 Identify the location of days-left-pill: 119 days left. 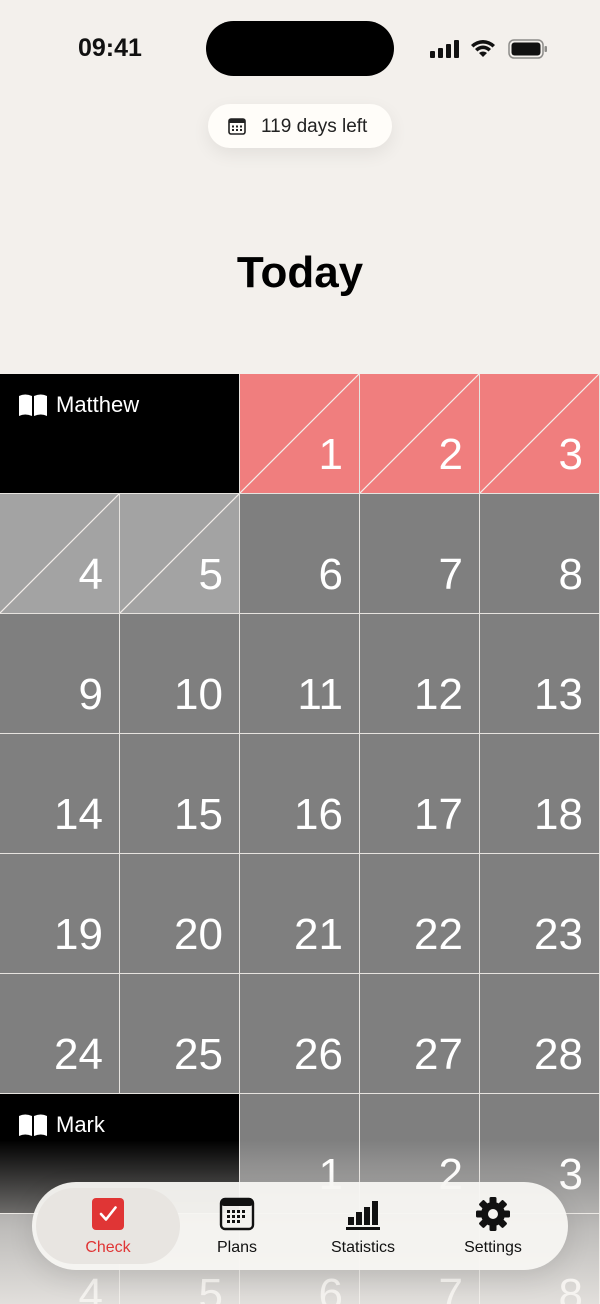
(300, 126).